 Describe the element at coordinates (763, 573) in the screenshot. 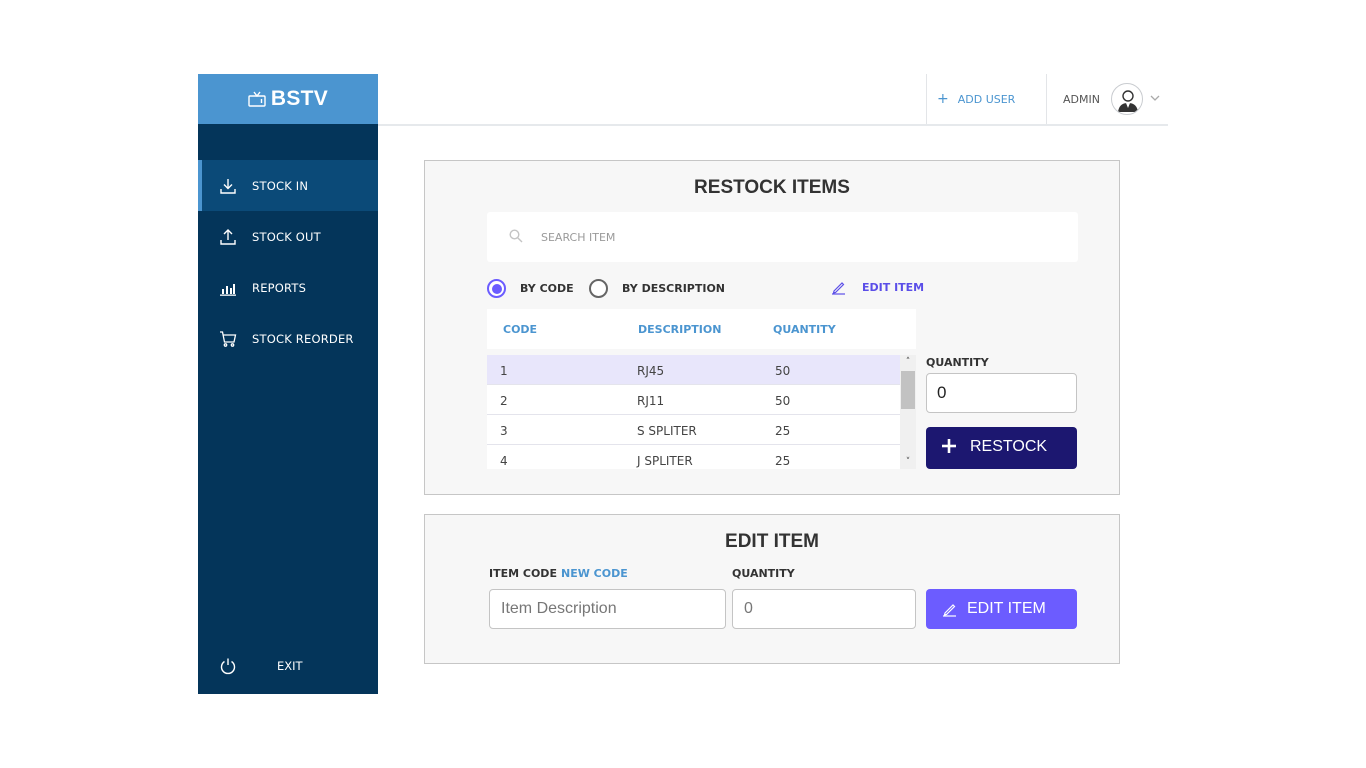

I see `edit-quantity-label: QUANTITY` at that location.